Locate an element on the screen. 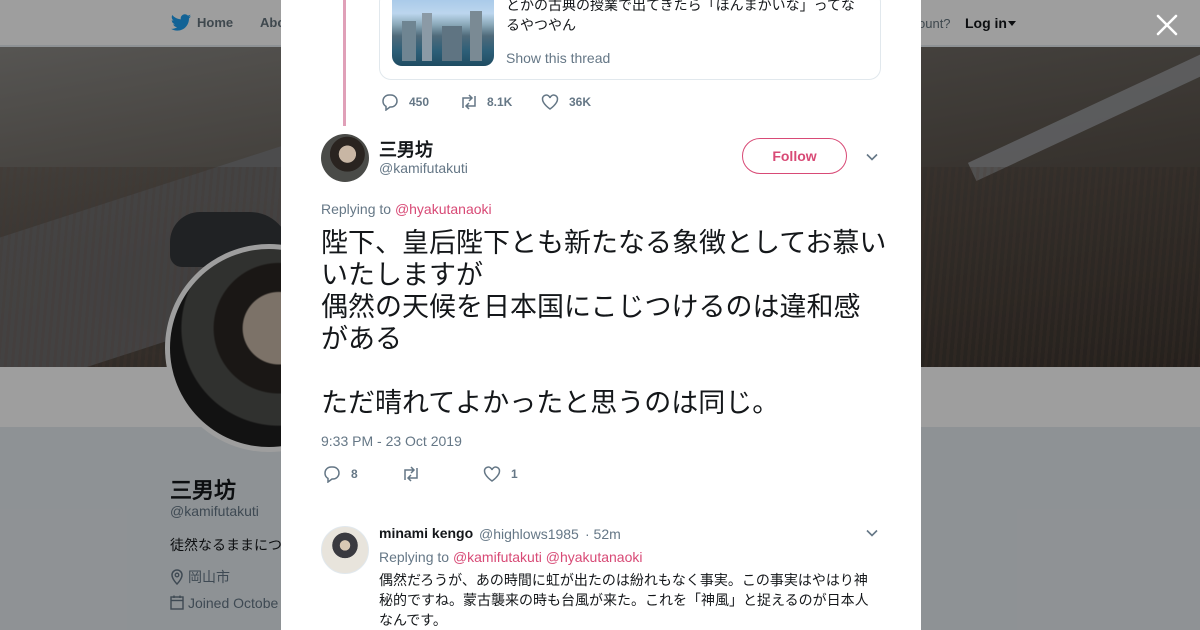 The height and width of the screenshot is (630, 1200). tweet-author-name: 三男坊 is located at coordinates (406, 149).